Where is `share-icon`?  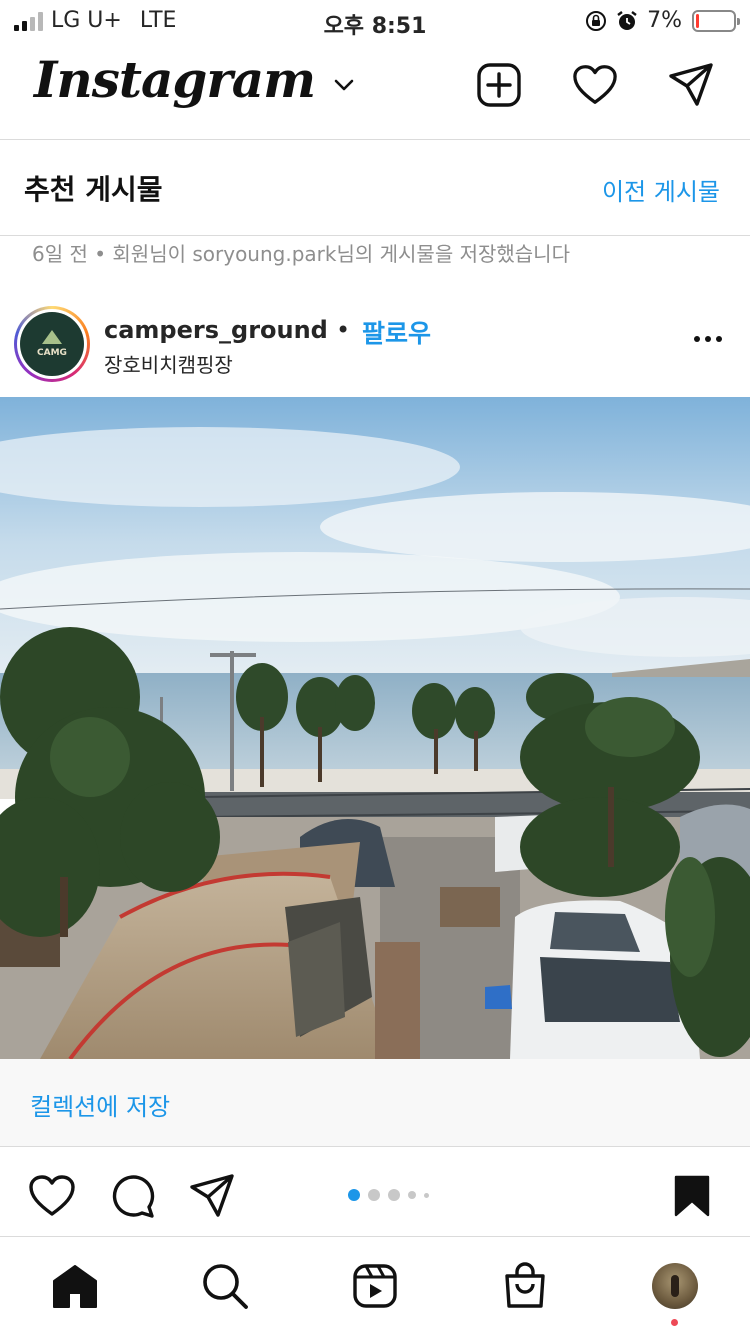 share-icon is located at coordinates (212, 1195).